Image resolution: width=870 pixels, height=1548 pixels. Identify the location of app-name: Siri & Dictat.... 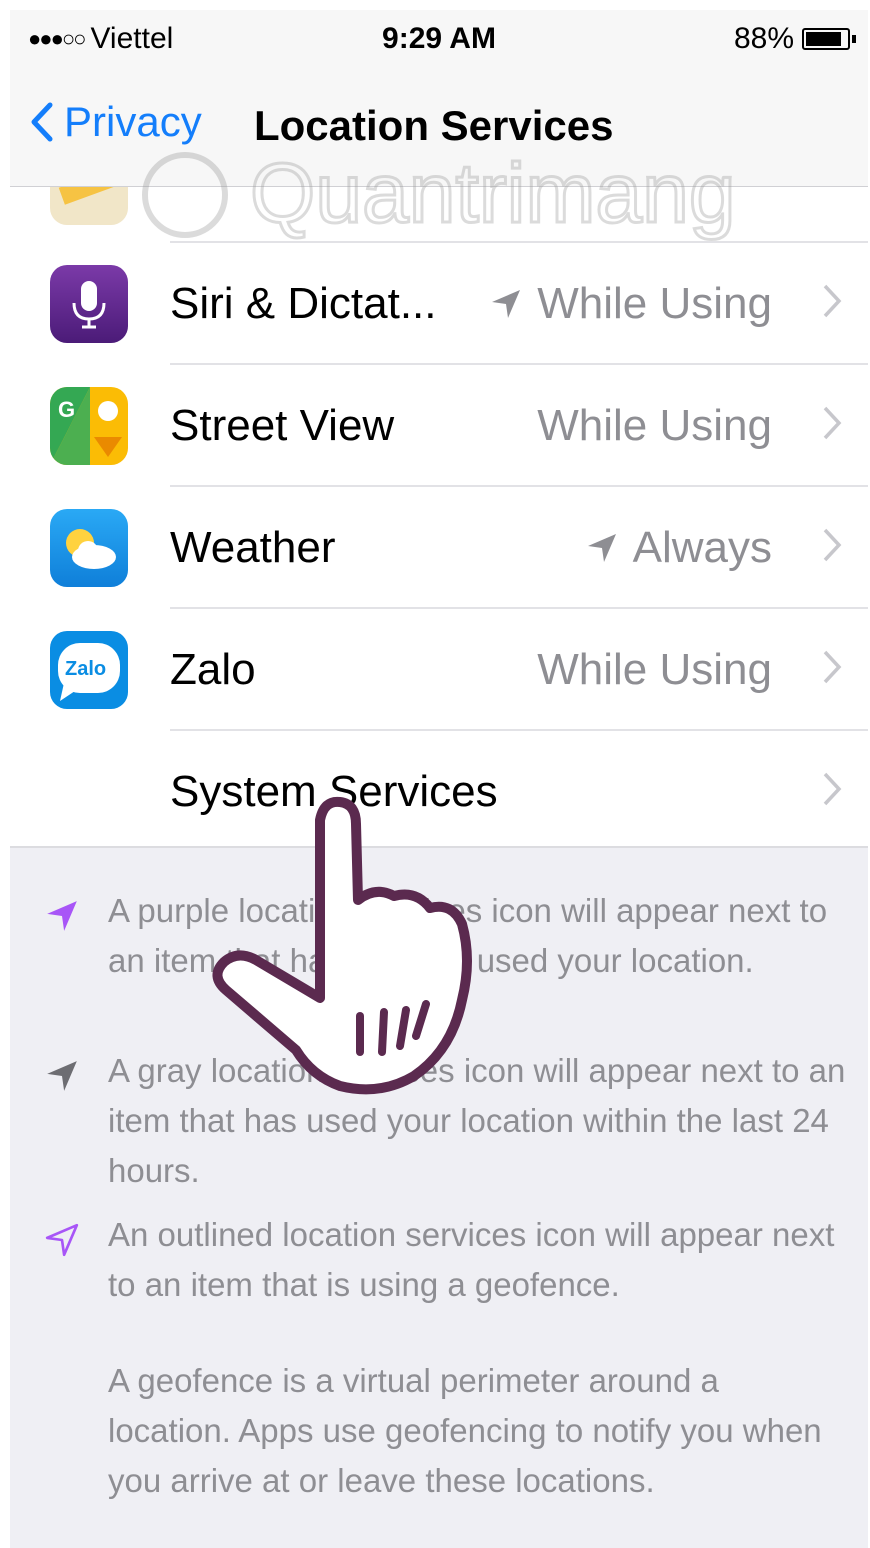
(303, 303).